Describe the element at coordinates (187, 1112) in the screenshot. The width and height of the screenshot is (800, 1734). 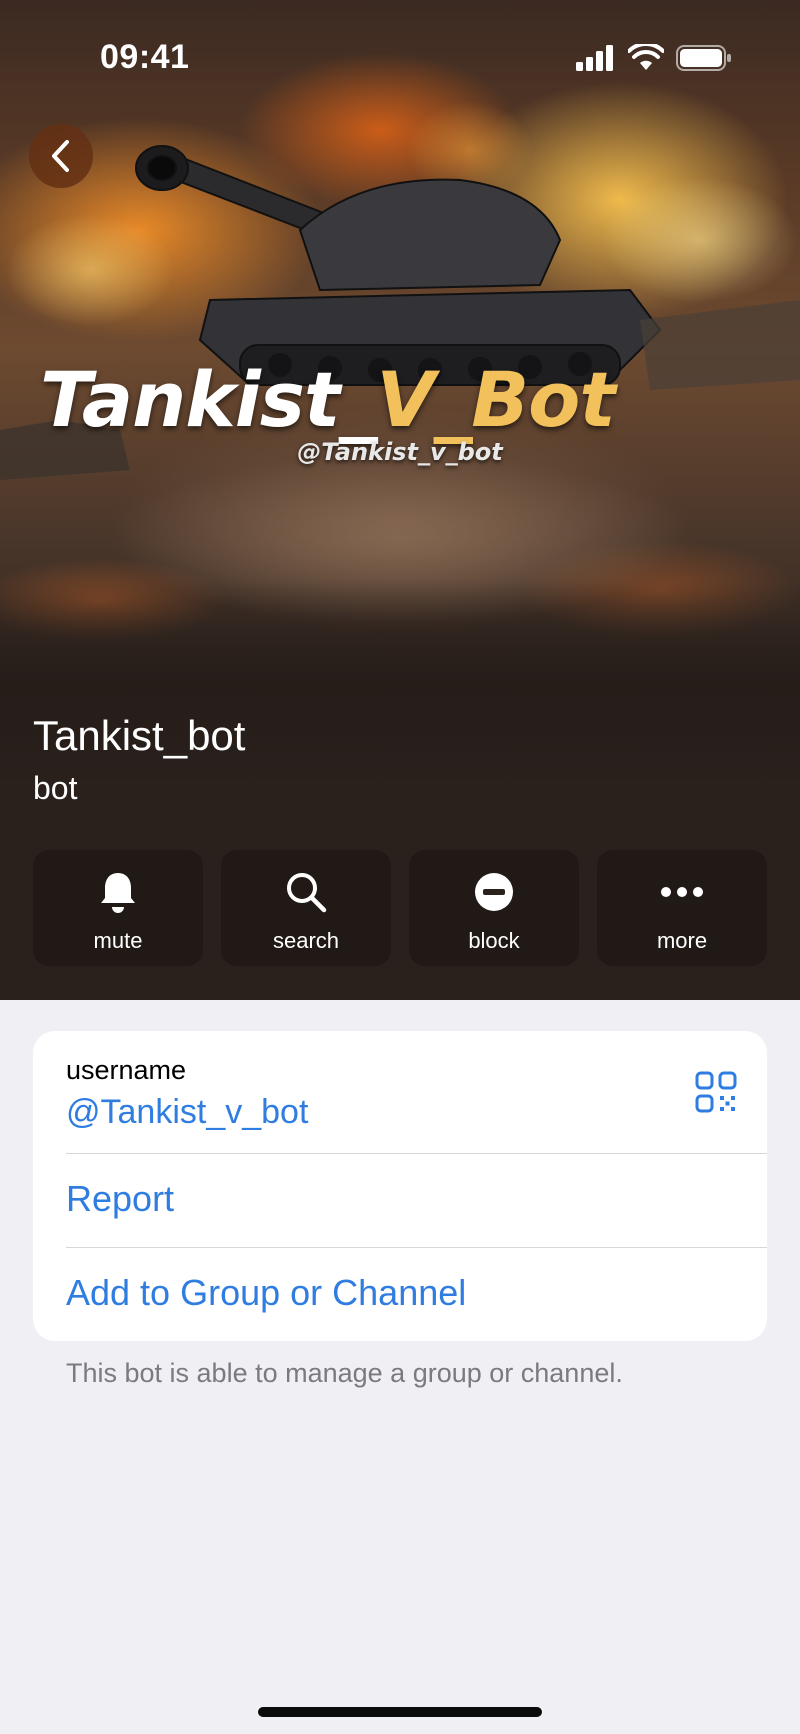
I see `username-value: @Tankist_v_bot` at that location.